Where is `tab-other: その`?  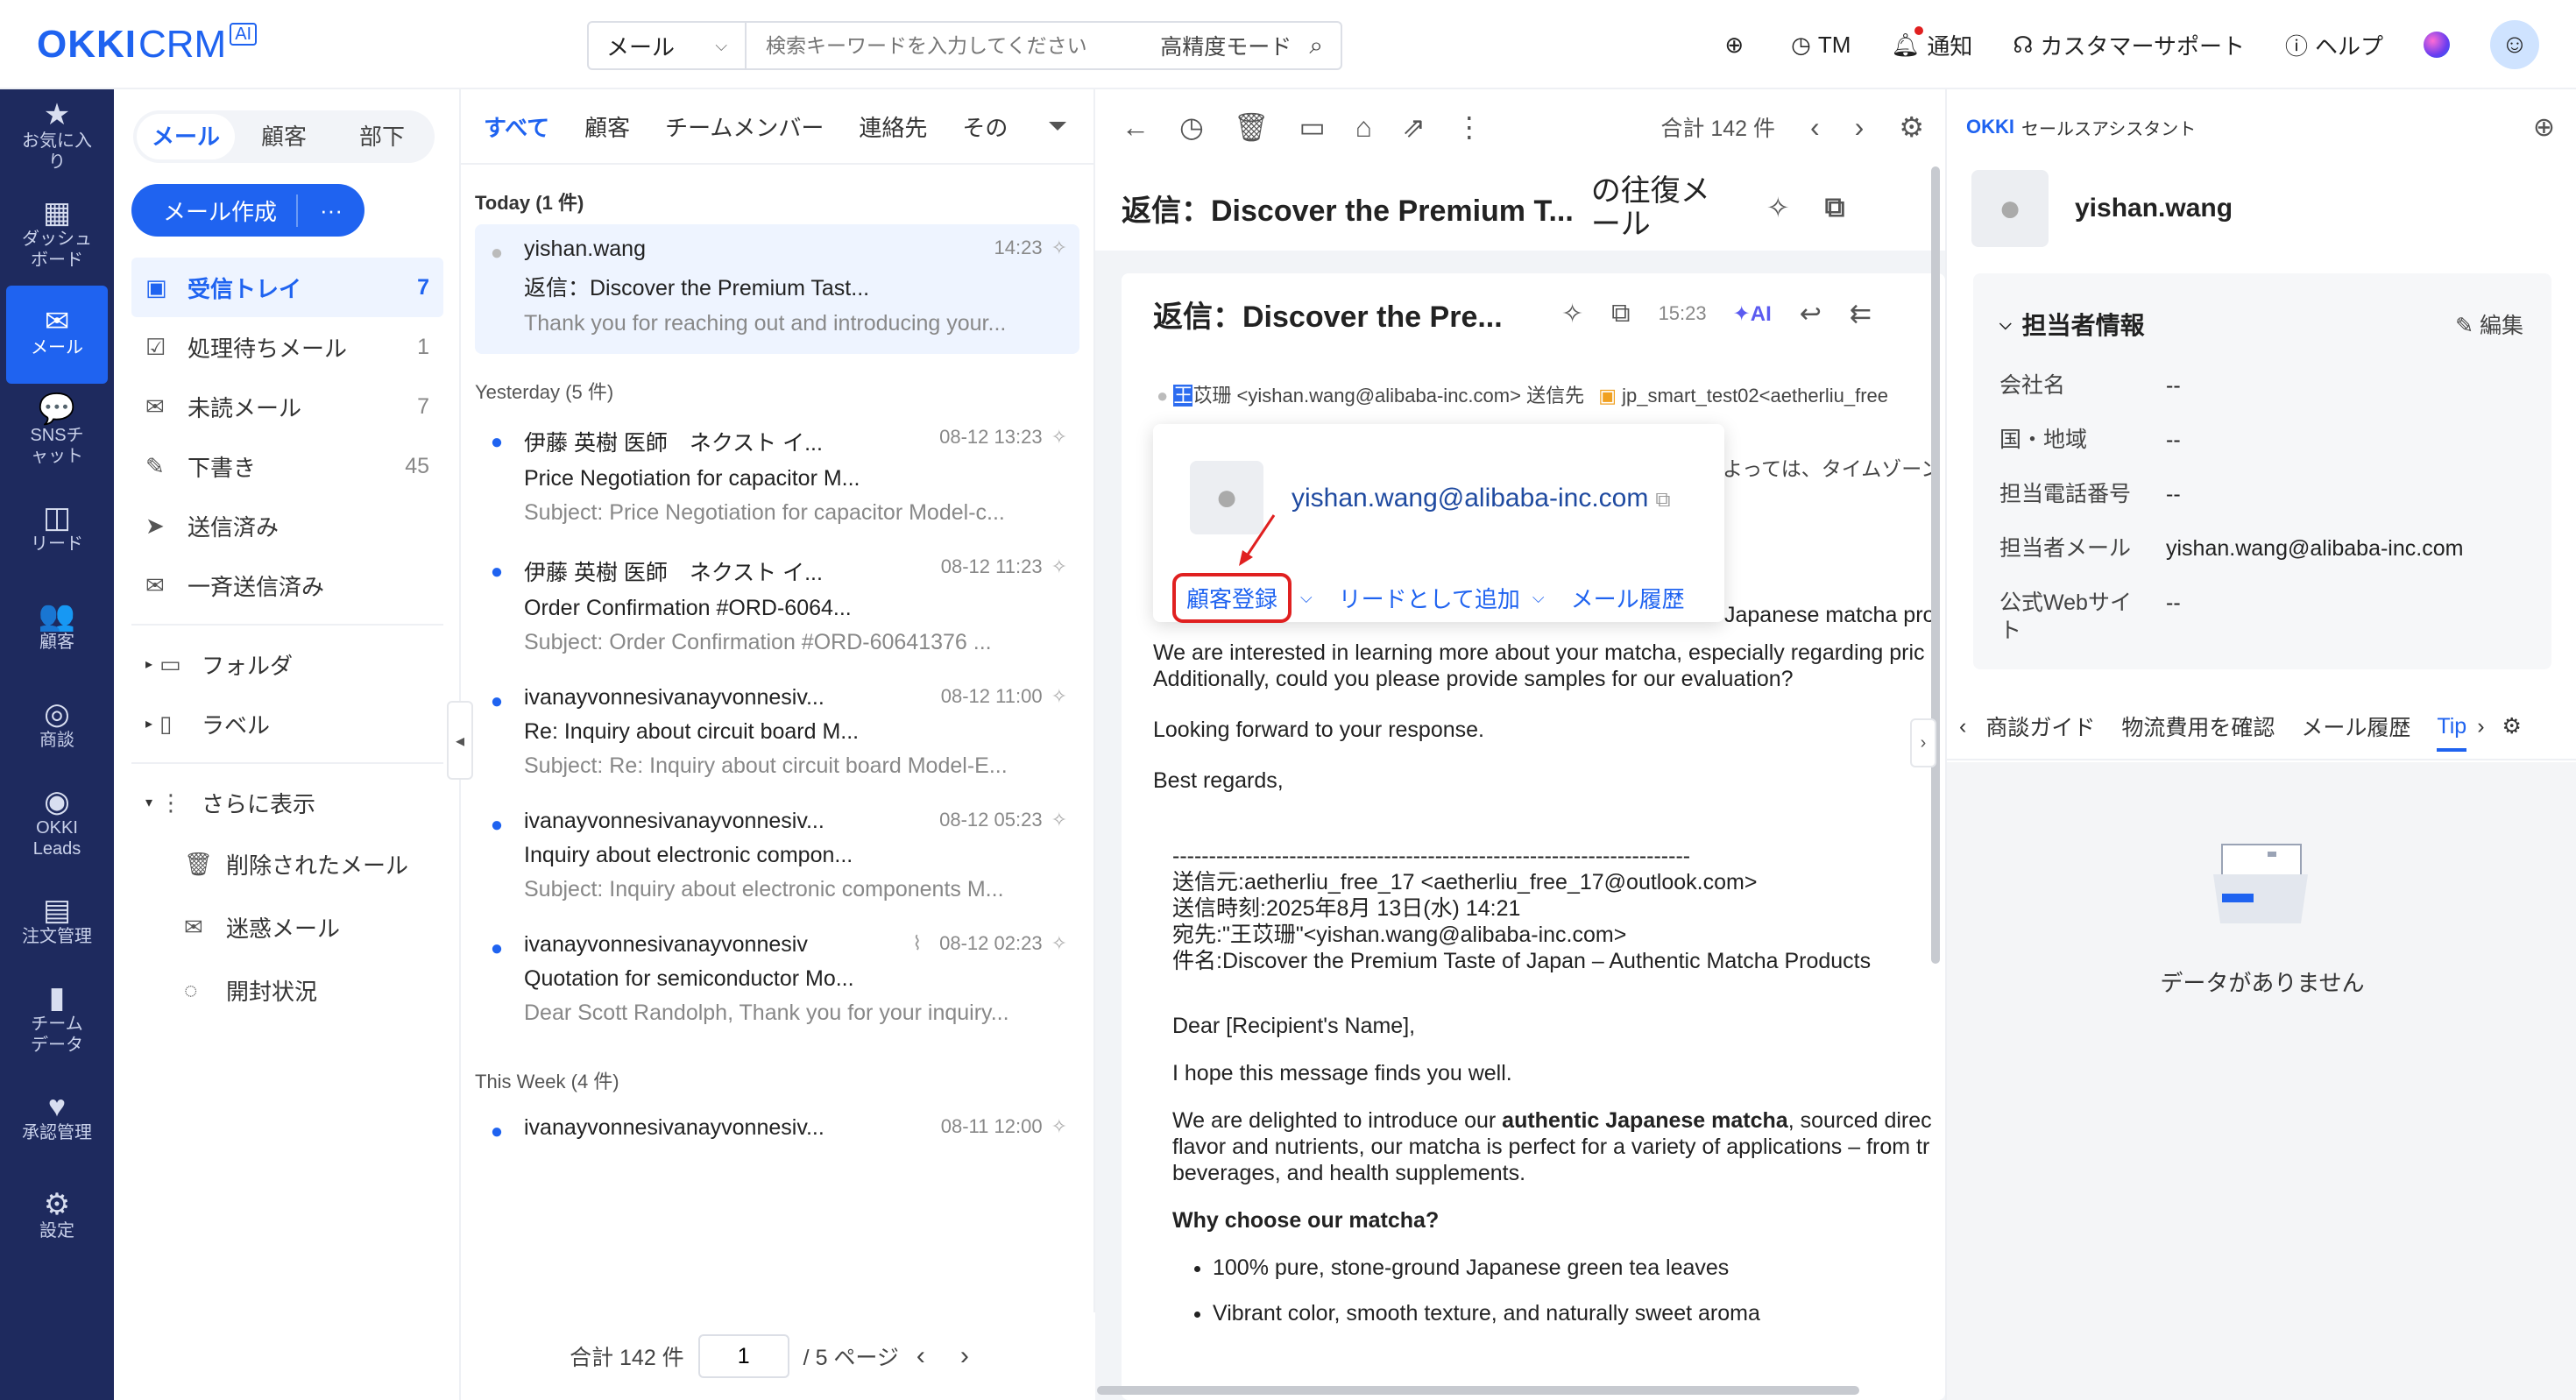 tab-other: その is located at coordinates (985, 126).